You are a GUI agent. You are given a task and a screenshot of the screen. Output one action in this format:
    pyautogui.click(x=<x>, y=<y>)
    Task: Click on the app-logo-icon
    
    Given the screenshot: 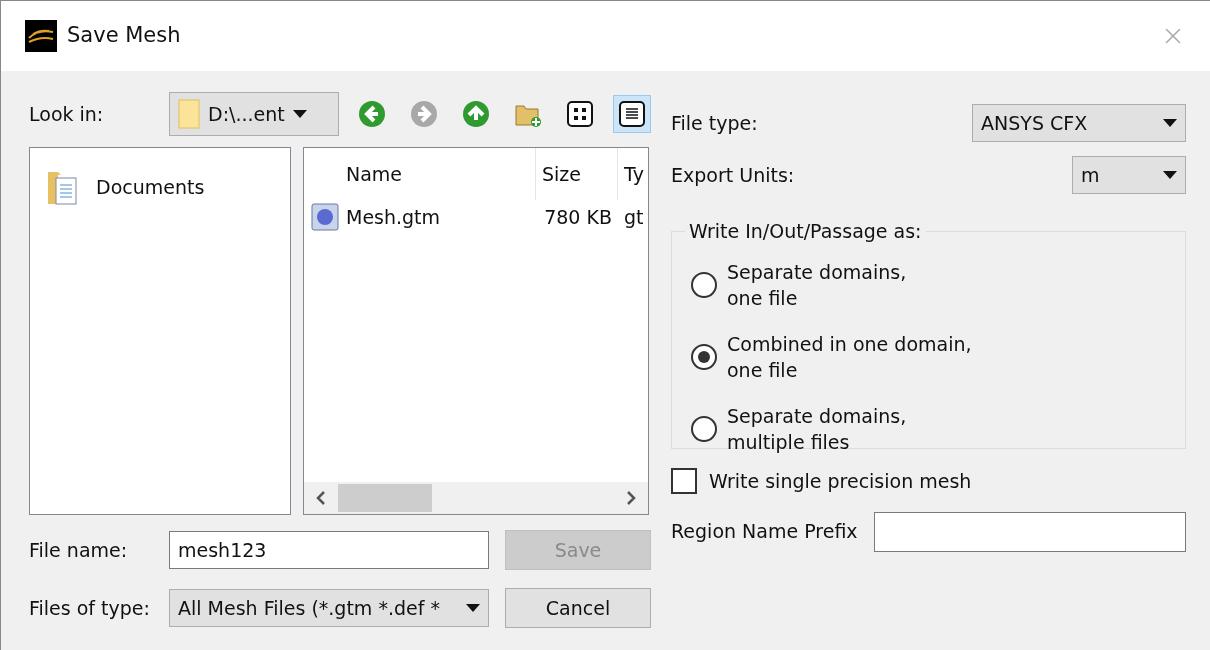 What is the action you would take?
    pyautogui.click(x=41, y=36)
    